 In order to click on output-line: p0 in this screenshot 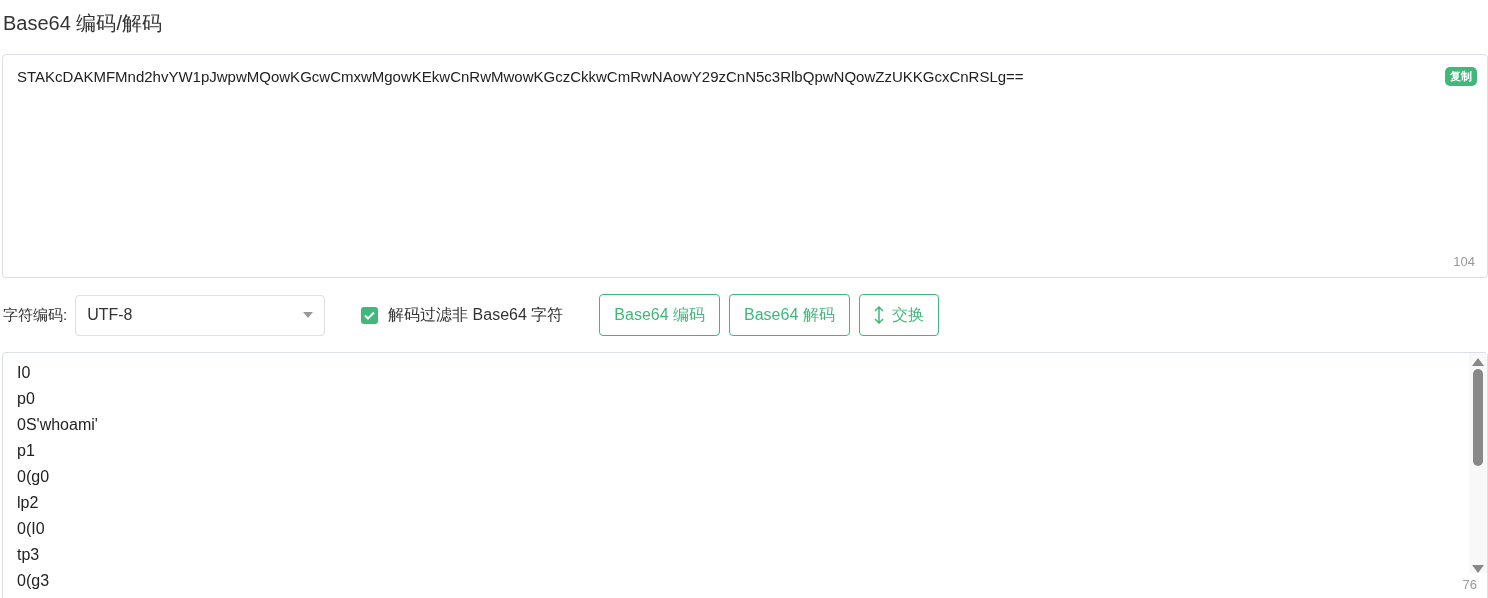, I will do `click(26, 399)`.